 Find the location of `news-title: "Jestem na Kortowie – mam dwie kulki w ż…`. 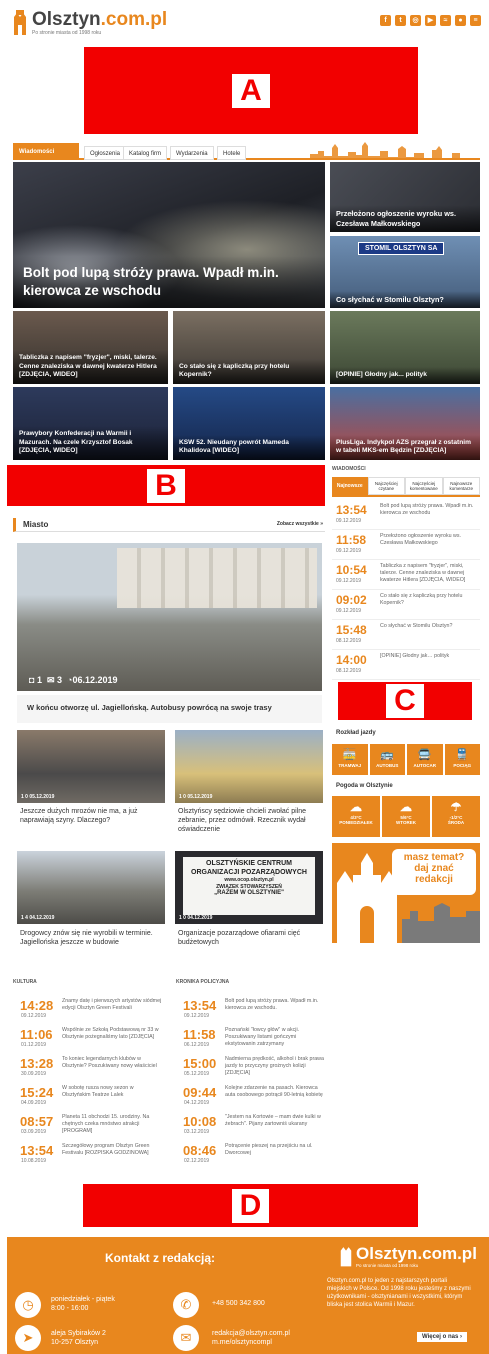

news-title: "Jestem na Kortowie – mam dwie kulki w ż… is located at coordinates (275, 1121).